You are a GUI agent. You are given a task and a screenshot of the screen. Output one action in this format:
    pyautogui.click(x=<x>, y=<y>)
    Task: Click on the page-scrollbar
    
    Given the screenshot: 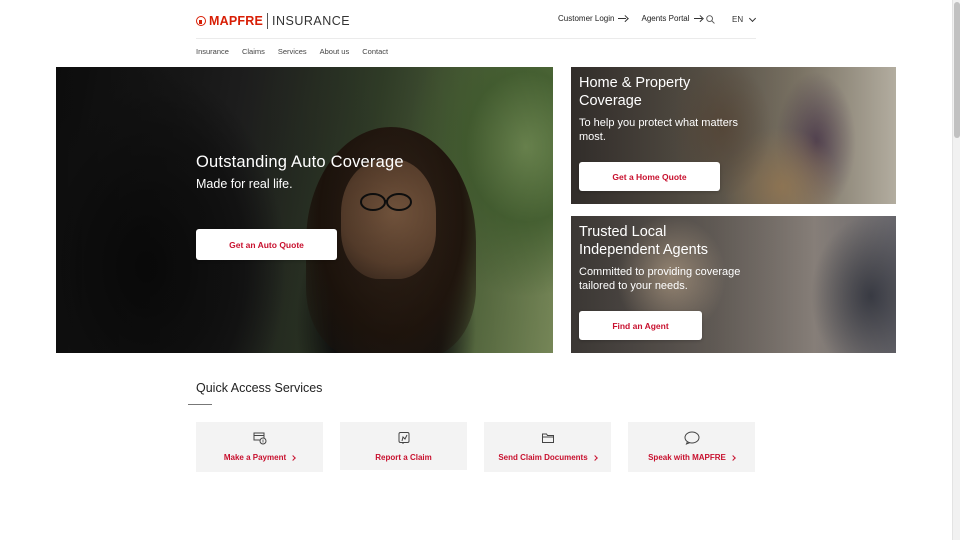 What is the action you would take?
    pyautogui.click(x=956, y=270)
    